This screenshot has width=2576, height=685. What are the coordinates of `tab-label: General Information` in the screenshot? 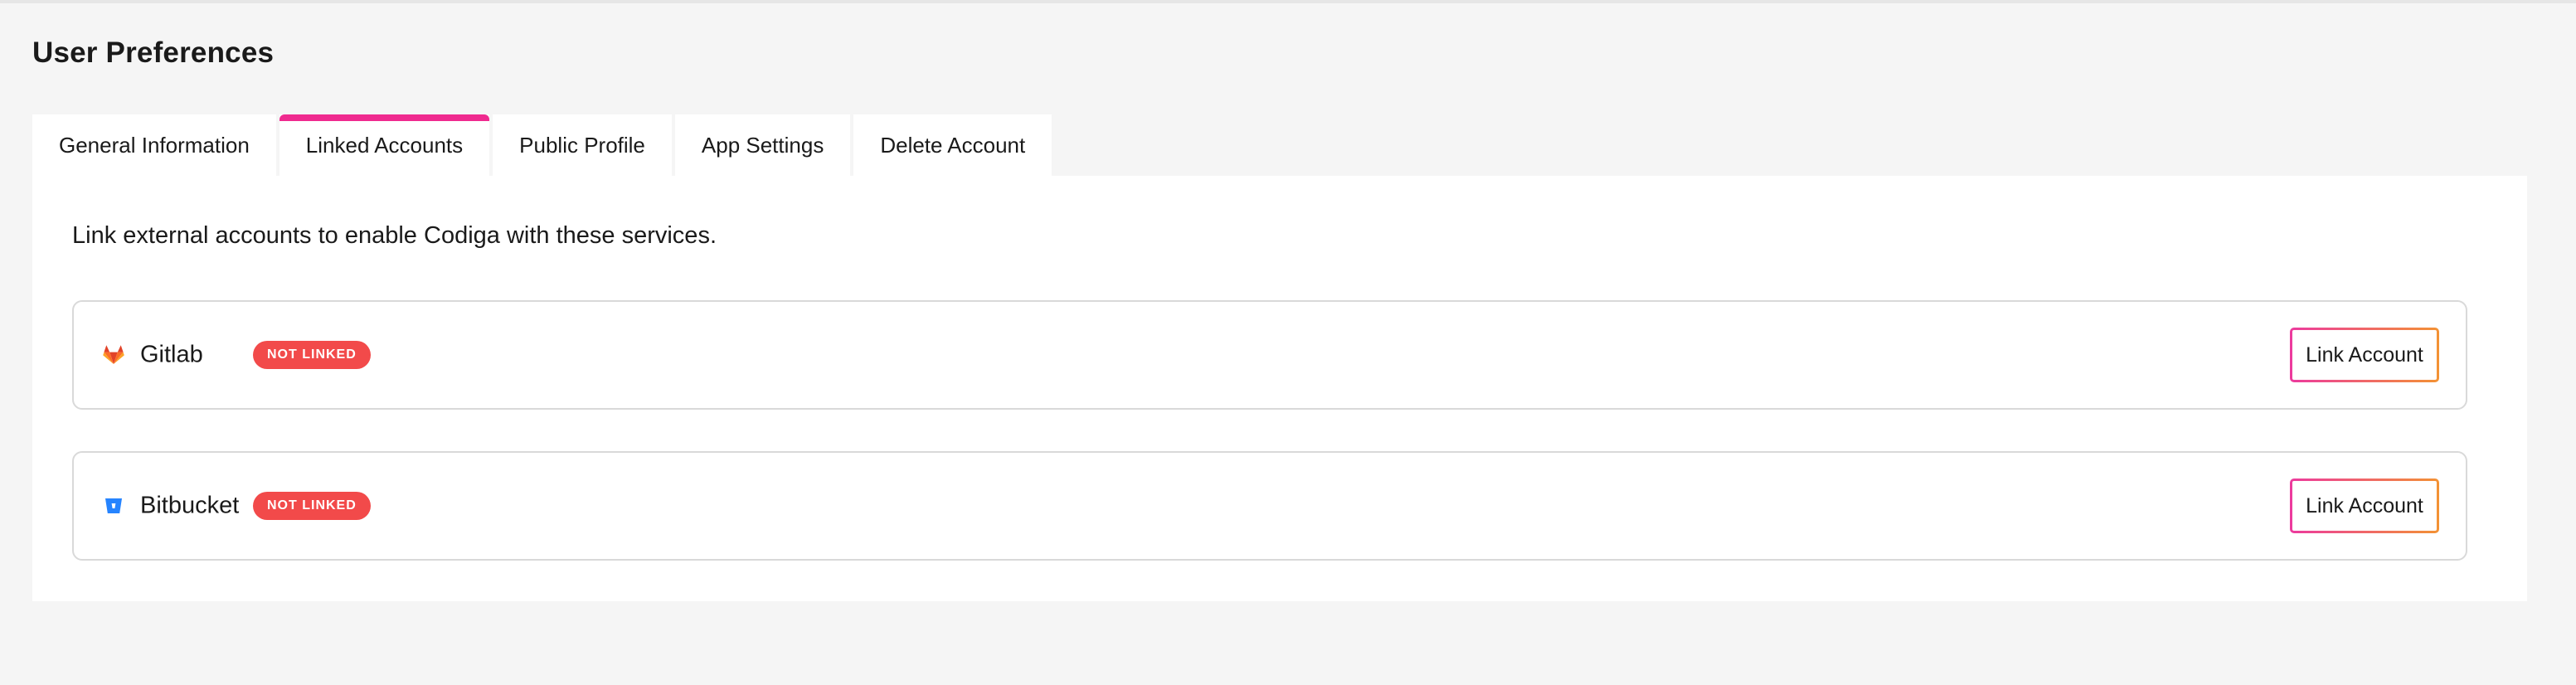 It's located at (154, 145).